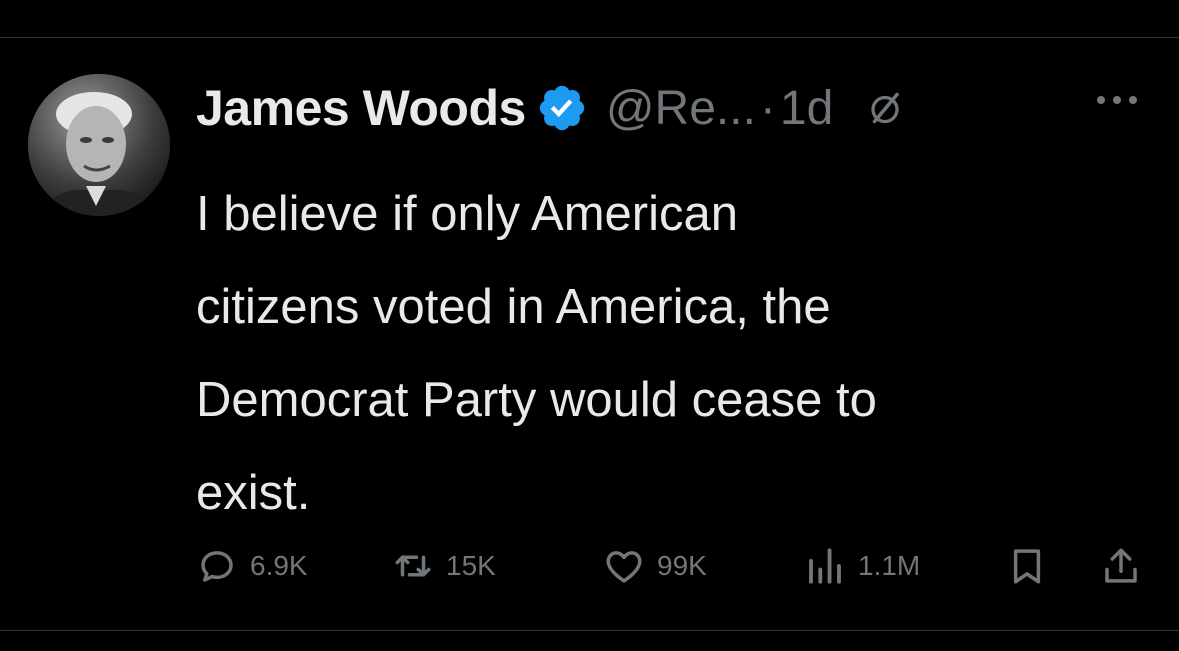 Image resolution: width=1179 pixels, height=651 pixels. Describe the element at coordinates (806, 108) in the screenshot. I see `tweet-timestamp: 1d` at that location.